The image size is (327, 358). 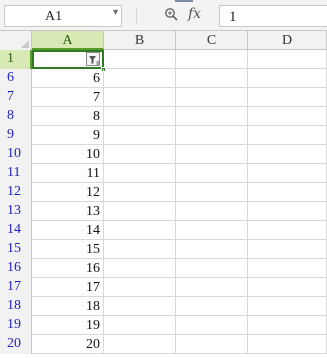 What do you see at coordinates (273, 16) in the screenshot?
I see `formula-input: 1` at bounding box center [273, 16].